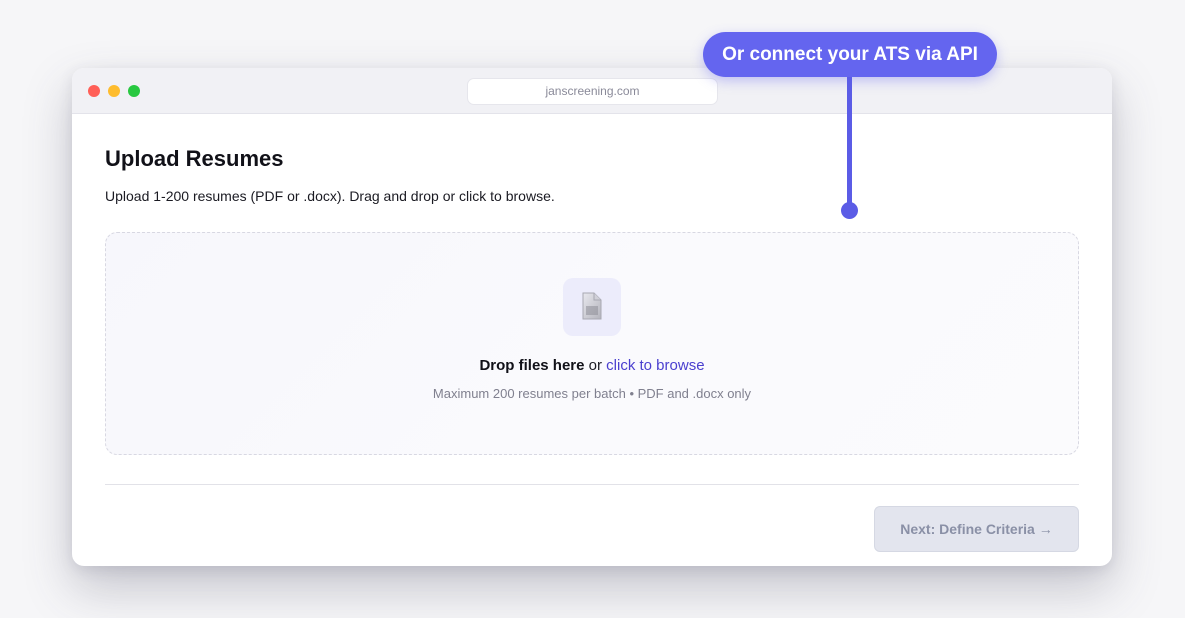  I want to click on file-icon-container, so click(592, 307).